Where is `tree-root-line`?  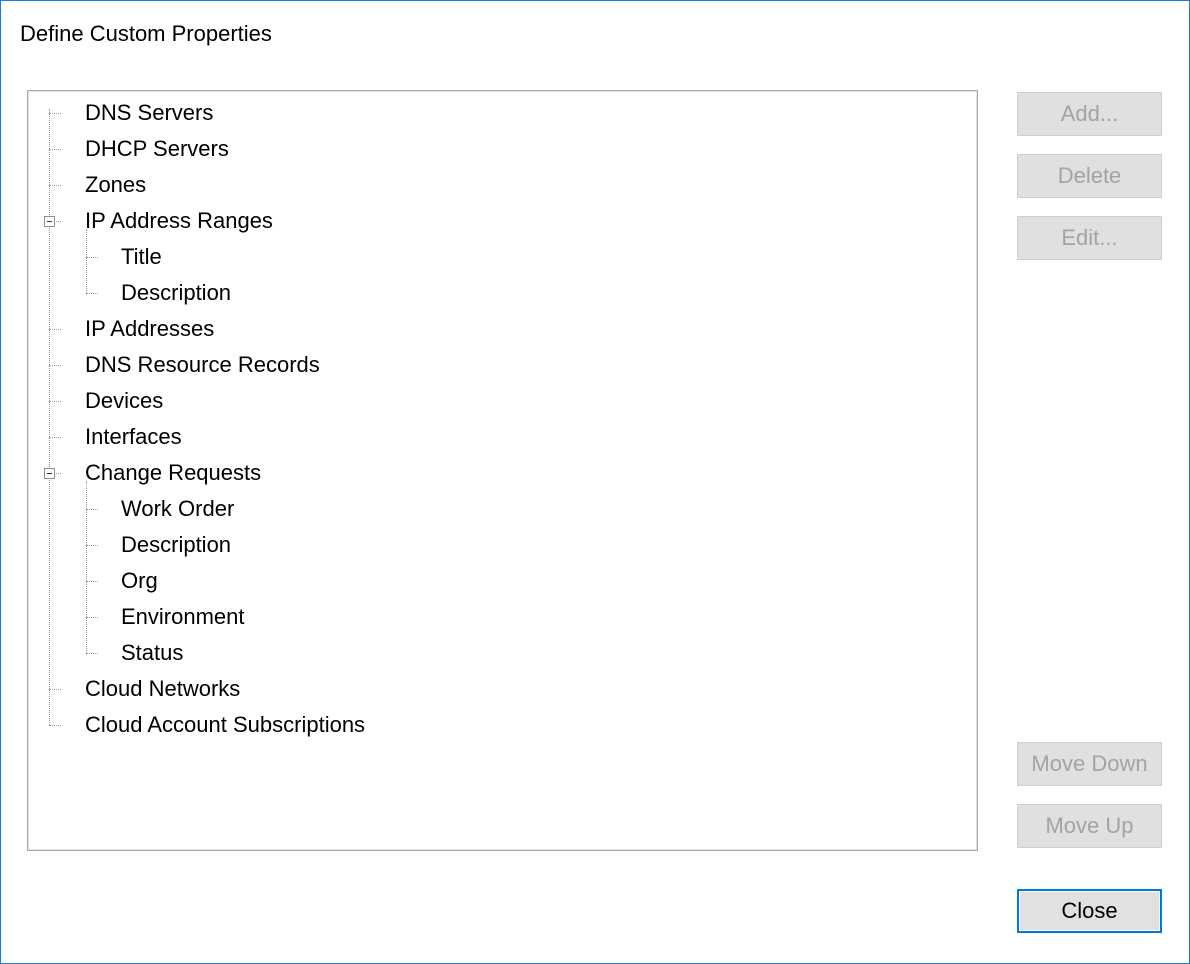
tree-root-line is located at coordinates (49, 417).